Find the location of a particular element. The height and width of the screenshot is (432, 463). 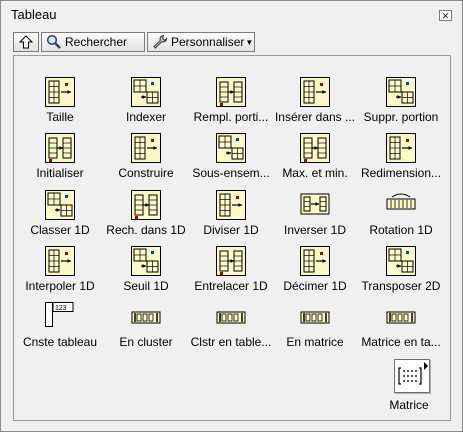

decimate-1d-icon is located at coordinates (315, 261).